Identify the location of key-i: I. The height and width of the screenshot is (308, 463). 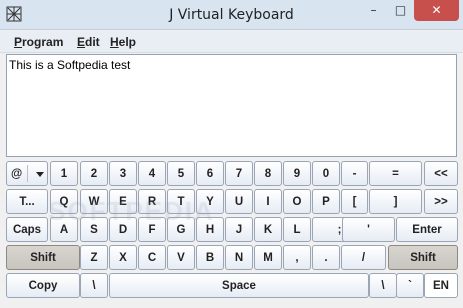
(268, 201).